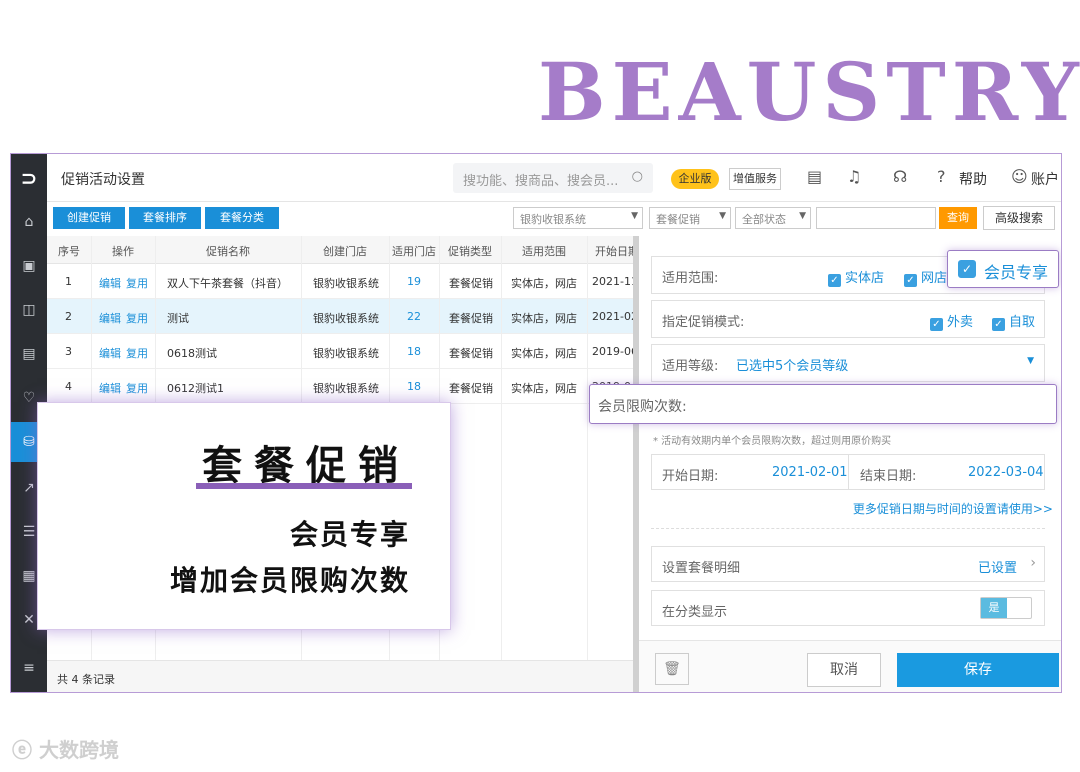 The image size is (1080, 772). What do you see at coordinates (755, 179) in the screenshot?
I see `value-added-button: 增值服务` at bounding box center [755, 179].